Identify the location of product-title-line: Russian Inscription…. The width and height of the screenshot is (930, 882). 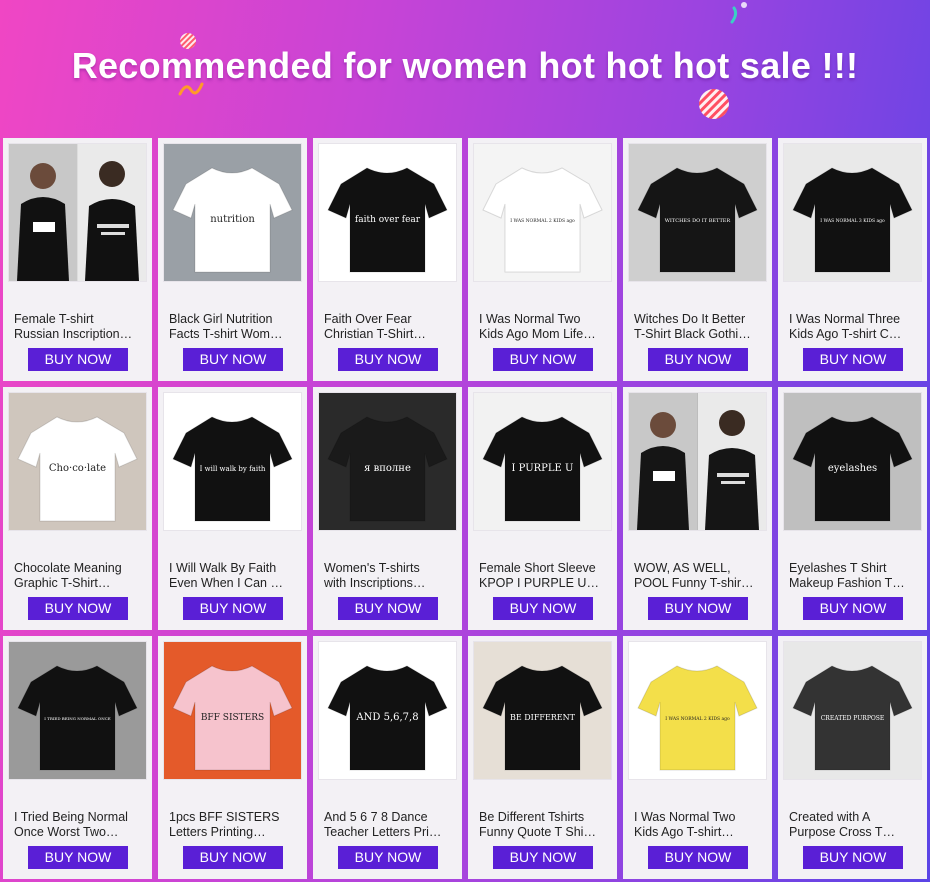
(78, 334).